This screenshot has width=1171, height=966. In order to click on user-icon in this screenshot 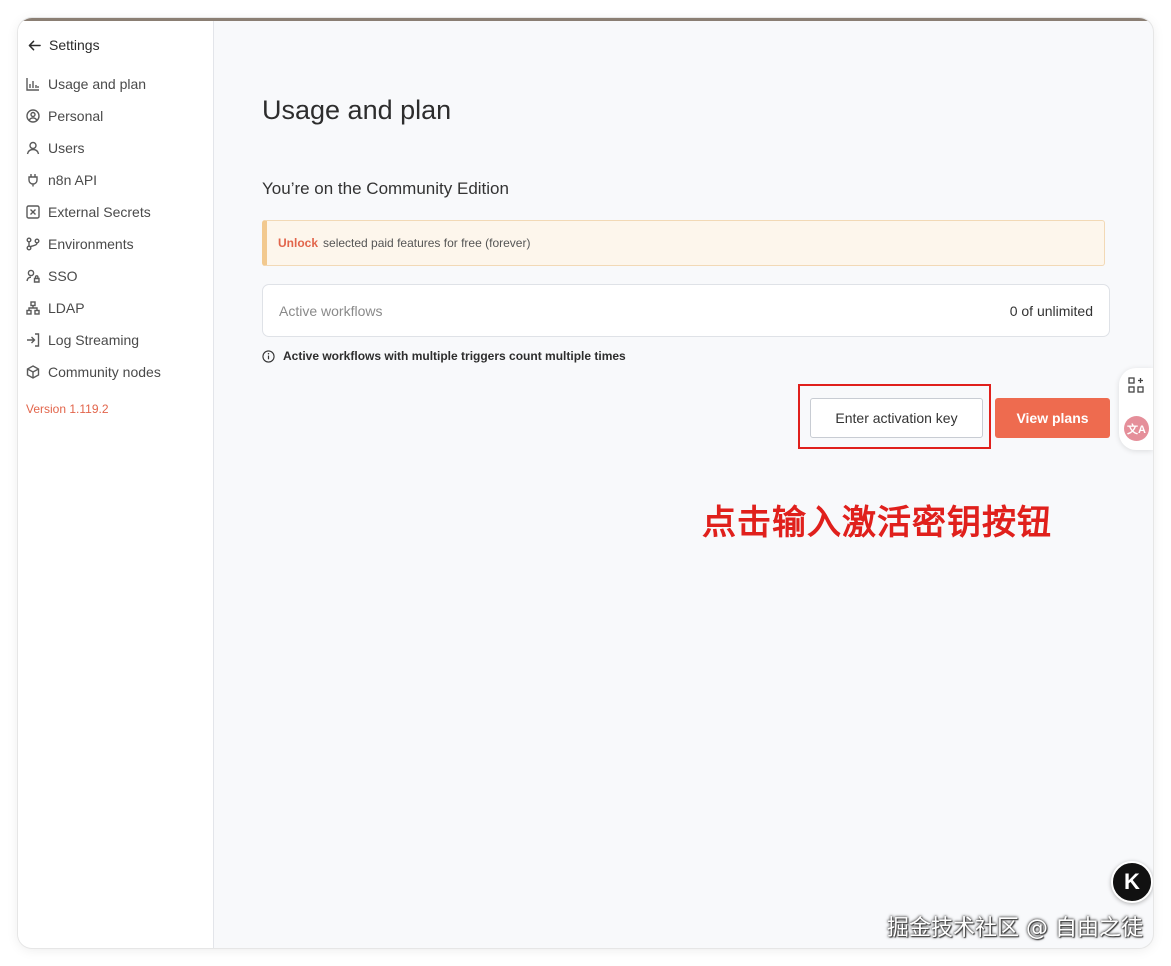, I will do `click(33, 148)`.